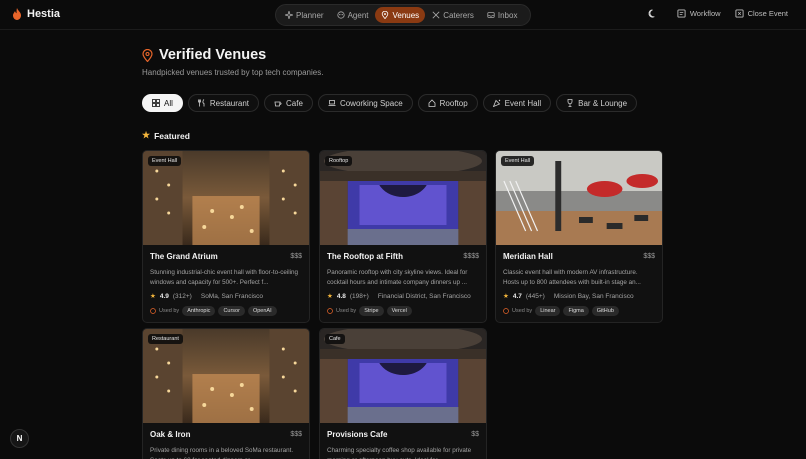 The width and height of the screenshot is (806, 459). I want to click on filter-coworking: Coworking Space, so click(365, 103).